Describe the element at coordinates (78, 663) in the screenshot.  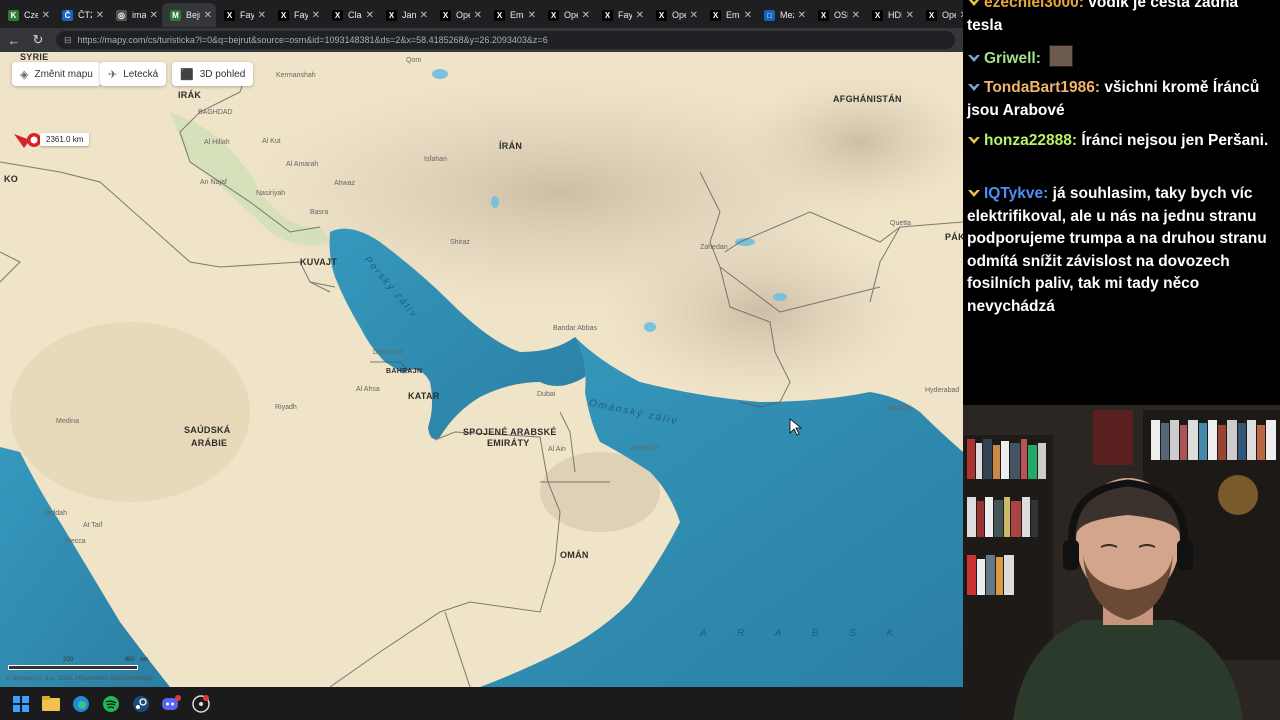
I see `map-scale: 200 400 km` at that location.